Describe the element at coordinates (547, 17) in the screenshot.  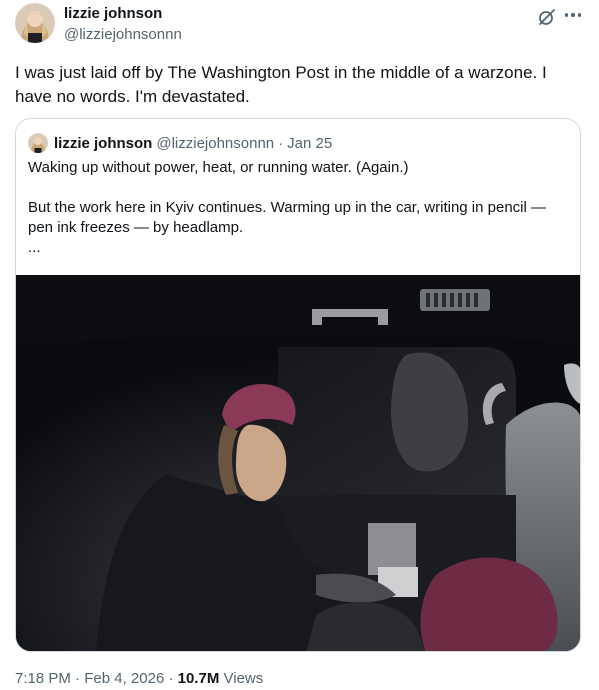
I see `grok-icon` at that location.